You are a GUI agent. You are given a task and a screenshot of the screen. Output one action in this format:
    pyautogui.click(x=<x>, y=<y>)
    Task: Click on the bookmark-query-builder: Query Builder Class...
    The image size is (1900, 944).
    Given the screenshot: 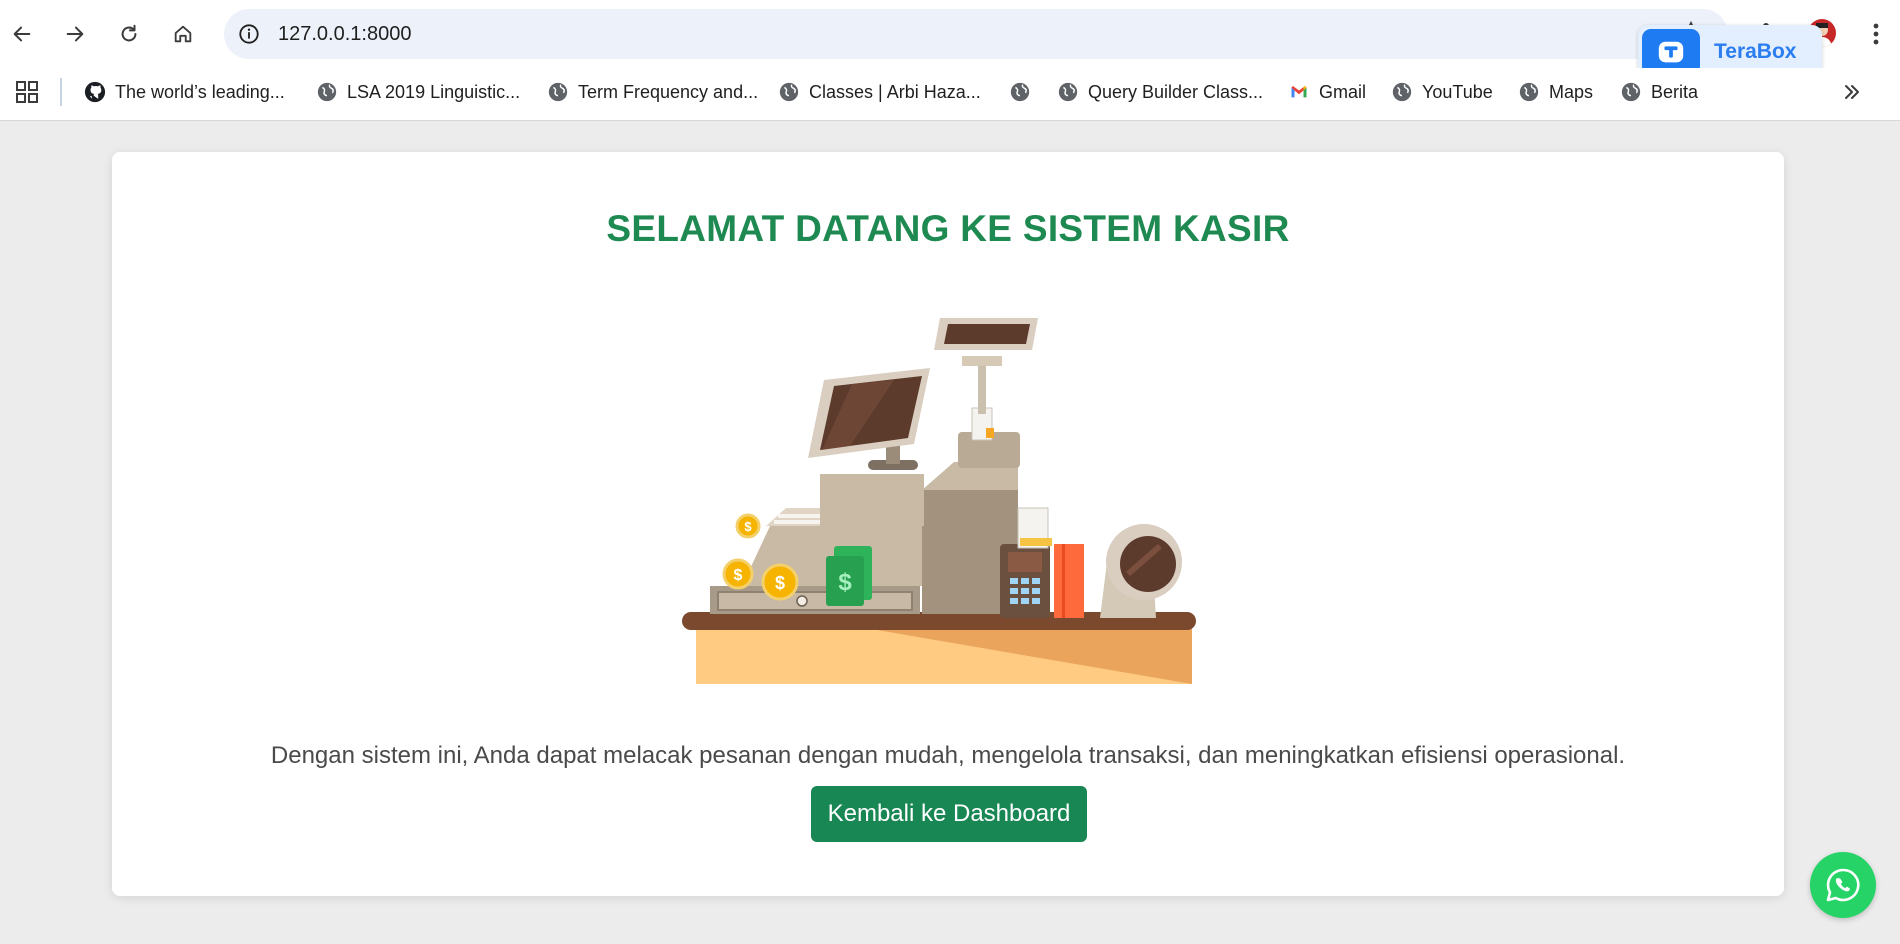 What is the action you would take?
    pyautogui.click(x=1160, y=92)
    